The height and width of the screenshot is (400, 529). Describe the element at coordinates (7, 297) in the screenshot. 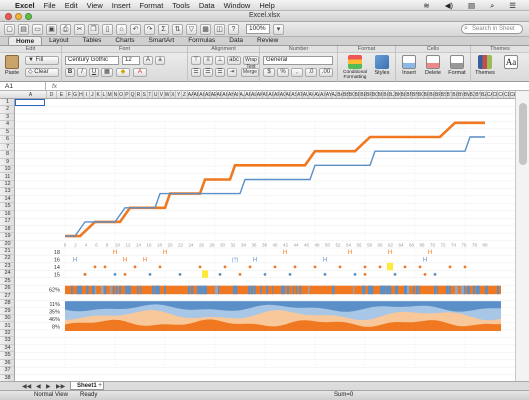

I see `row-header: 27` at that location.